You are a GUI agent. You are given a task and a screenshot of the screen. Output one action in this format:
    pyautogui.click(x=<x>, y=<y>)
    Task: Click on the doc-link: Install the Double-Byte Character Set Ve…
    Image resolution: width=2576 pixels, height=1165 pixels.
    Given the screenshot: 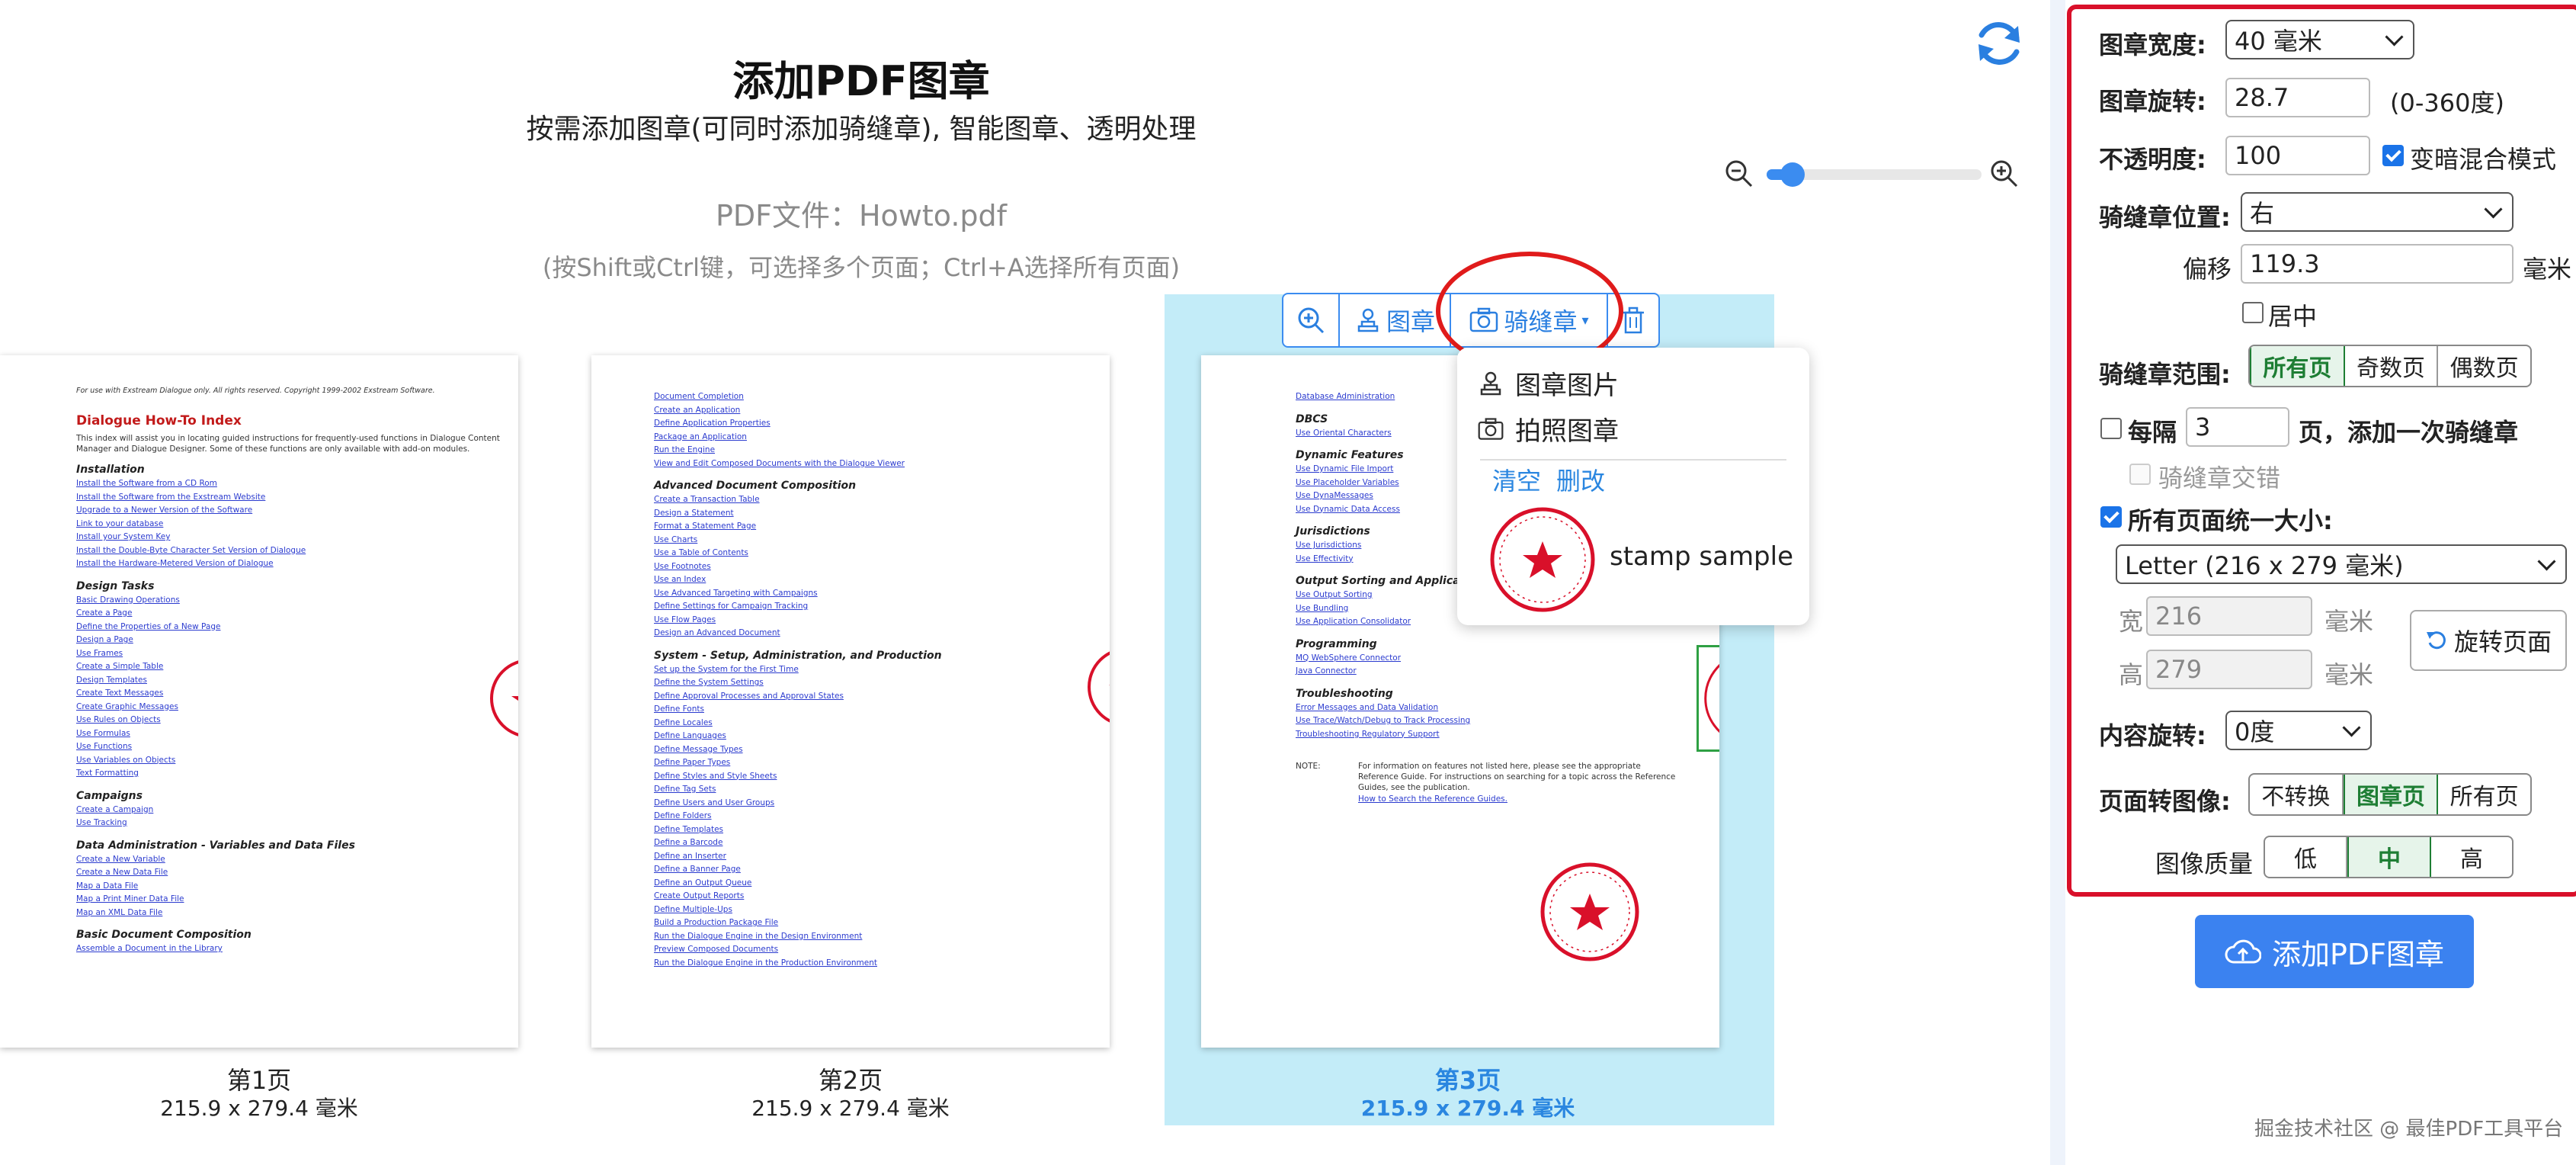 What is the action you would take?
    pyautogui.click(x=289, y=551)
    